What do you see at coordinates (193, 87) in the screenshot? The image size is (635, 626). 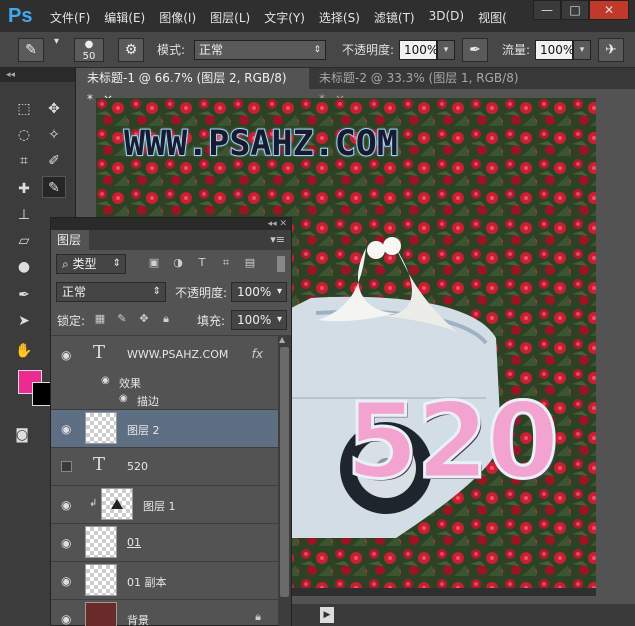 I see `tab-document-1: 未标题-1 @ 66.7% (图层 2, RGB/8) *×` at bounding box center [193, 87].